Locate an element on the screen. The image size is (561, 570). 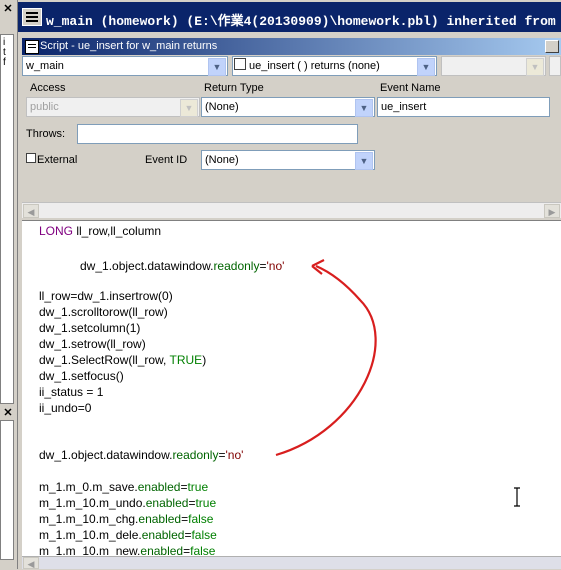
editor-horizontal-scrollbar: ◀ is located at coordinates (291, 562).